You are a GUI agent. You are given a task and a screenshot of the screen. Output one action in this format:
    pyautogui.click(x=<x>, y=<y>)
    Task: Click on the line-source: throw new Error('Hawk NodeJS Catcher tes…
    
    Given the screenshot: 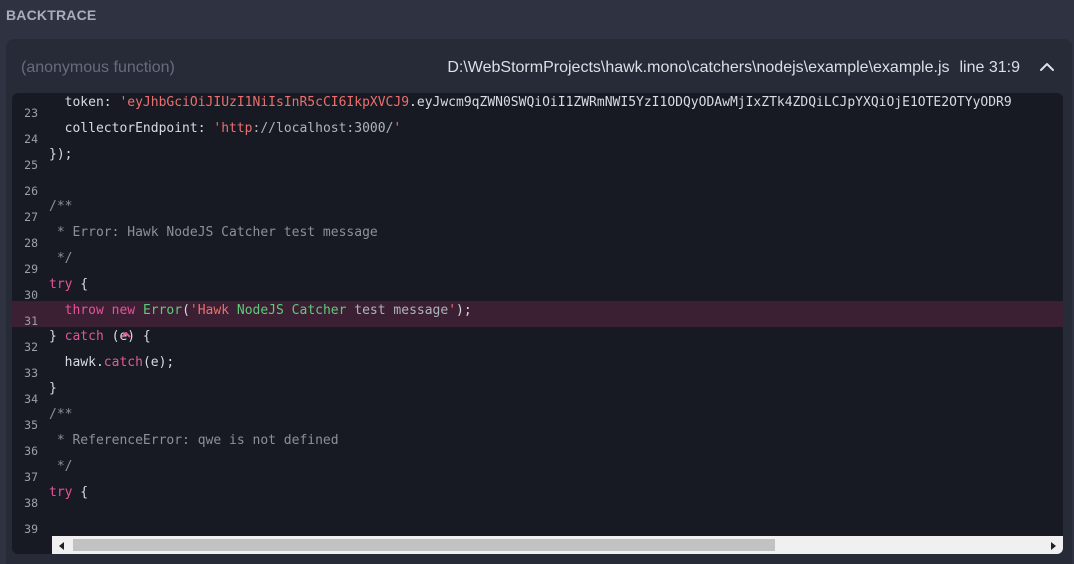 What is the action you would take?
    pyautogui.click(x=260, y=310)
    